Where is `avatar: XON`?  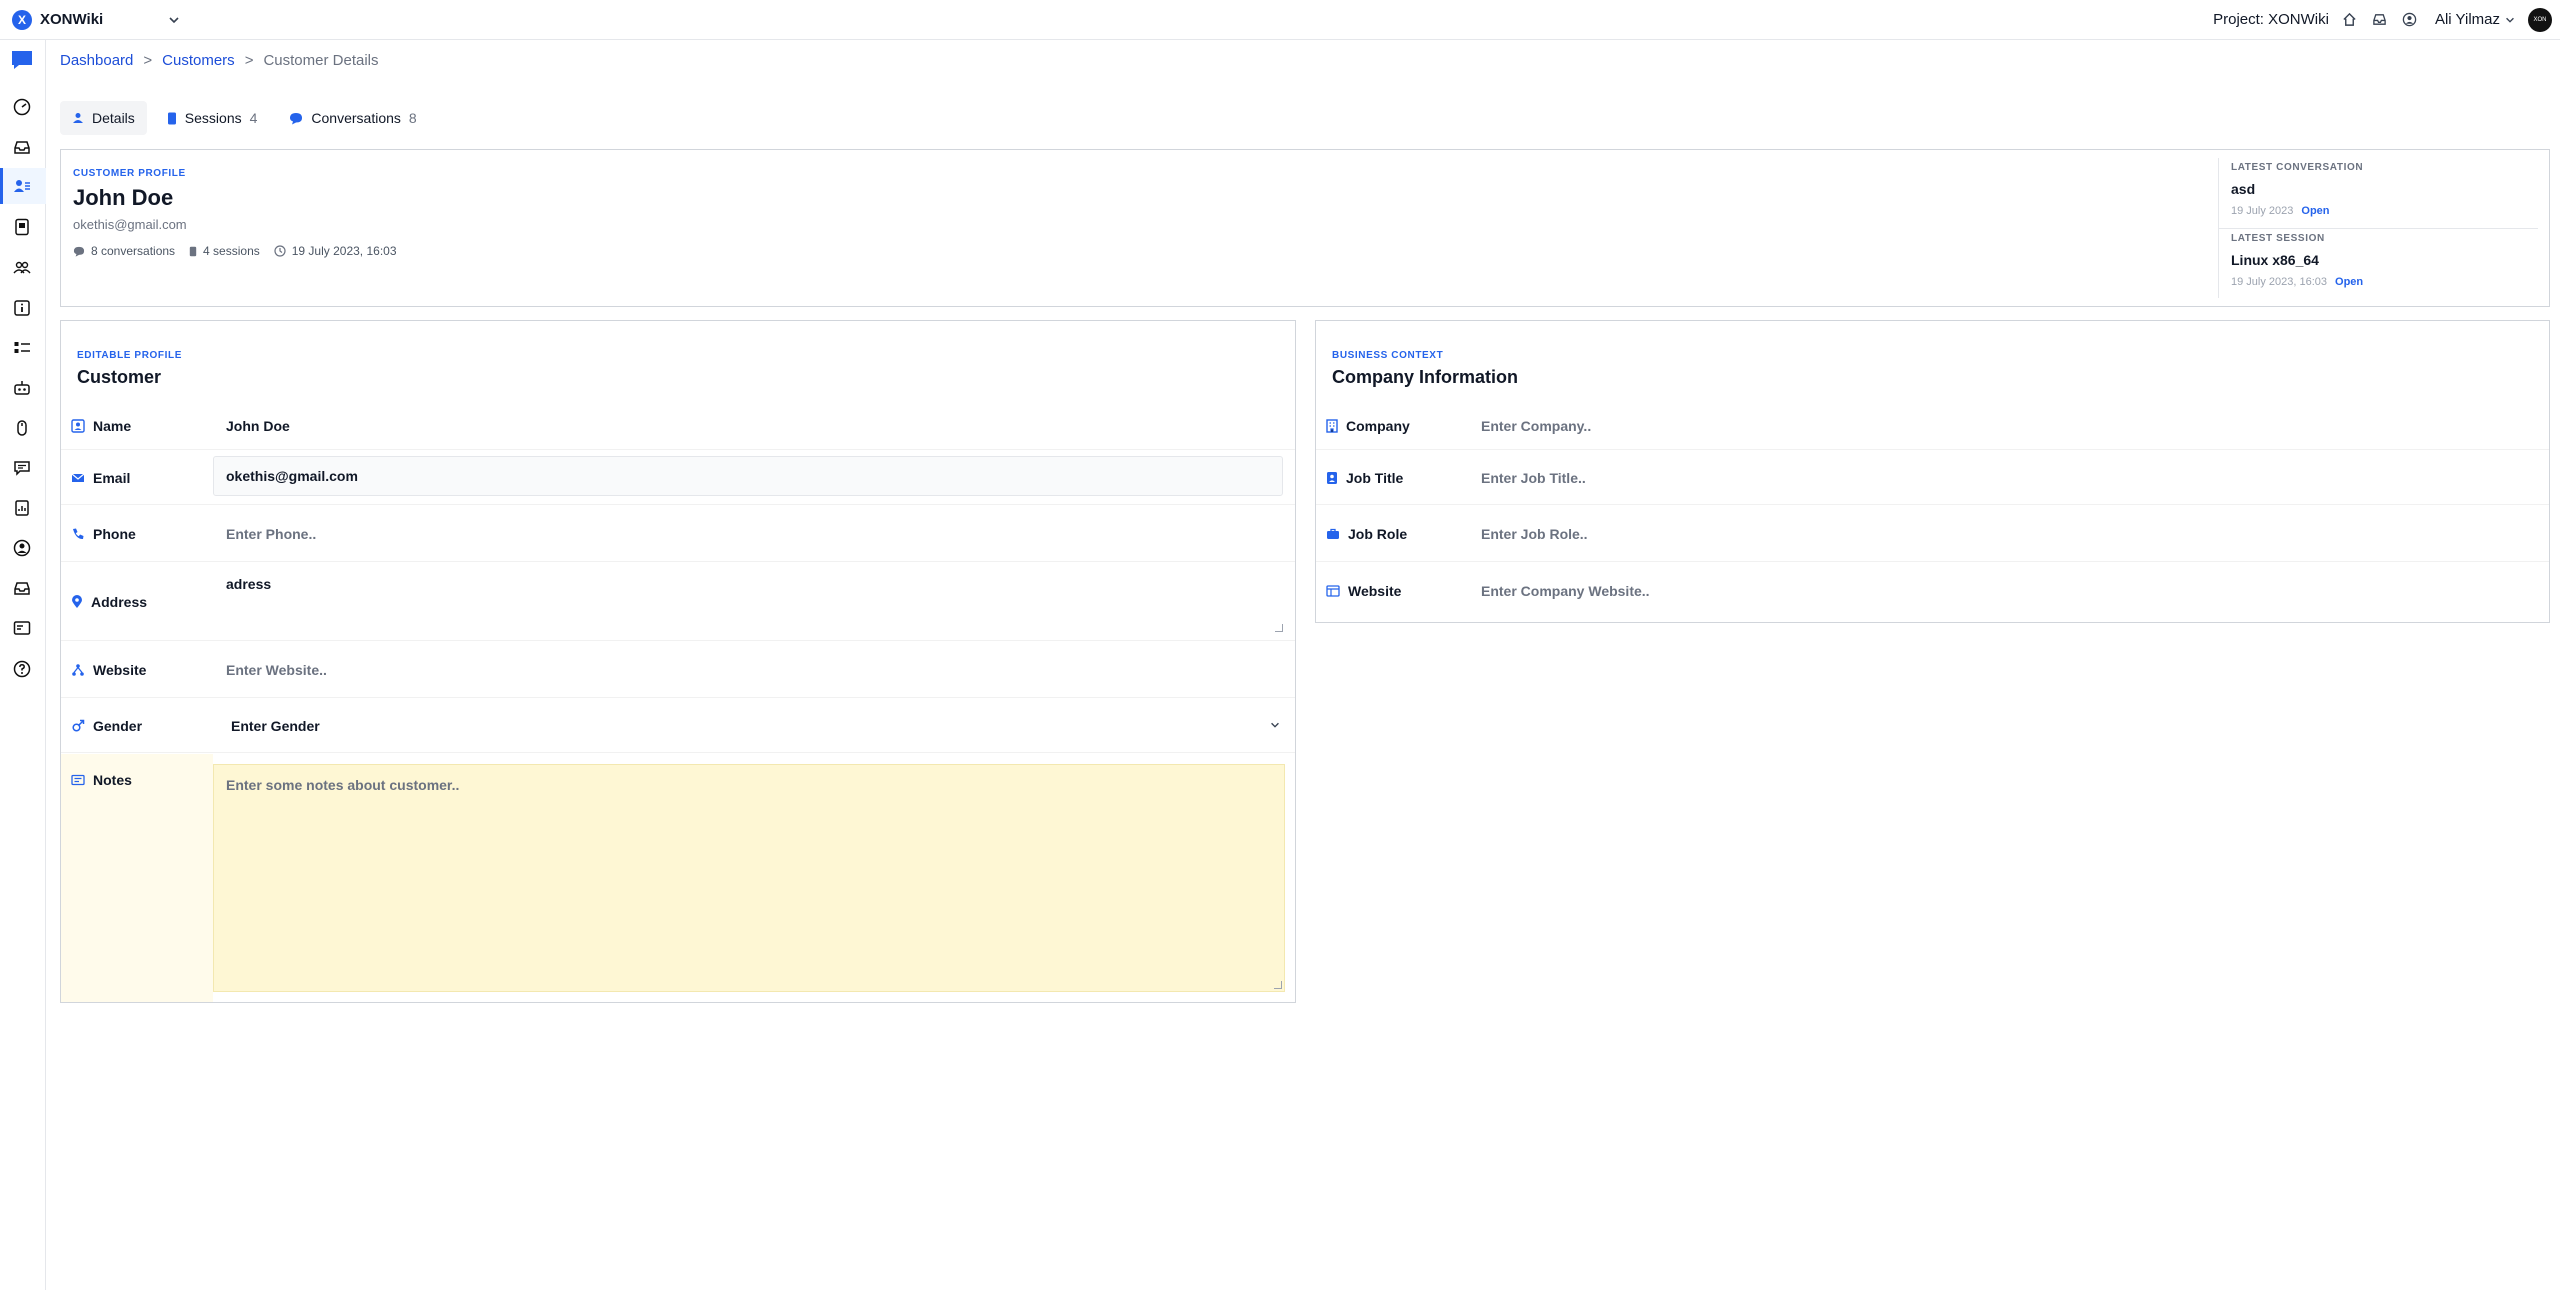 avatar: XON is located at coordinates (2540, 19).